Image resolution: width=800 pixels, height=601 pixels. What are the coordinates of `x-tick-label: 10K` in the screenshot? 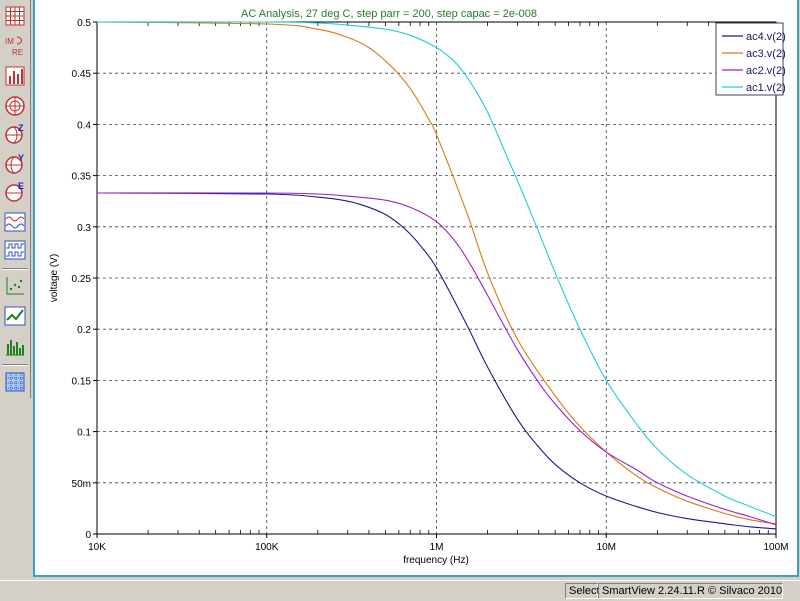 It's located at (97, 547).